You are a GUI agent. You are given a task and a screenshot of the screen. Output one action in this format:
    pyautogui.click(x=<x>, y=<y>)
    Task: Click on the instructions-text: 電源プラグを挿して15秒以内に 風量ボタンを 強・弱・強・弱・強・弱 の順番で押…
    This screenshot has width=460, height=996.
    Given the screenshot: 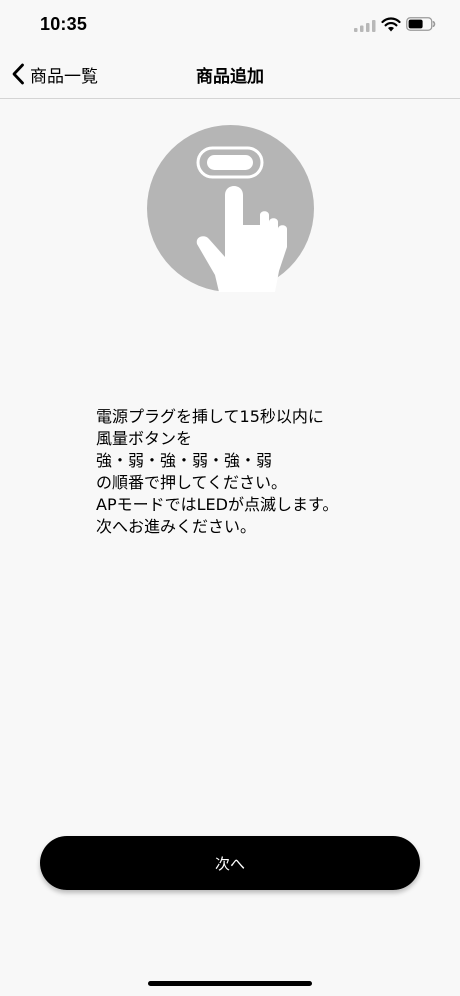 What is the action you would take?
    pyautogui.click(x=246, y=472)
    